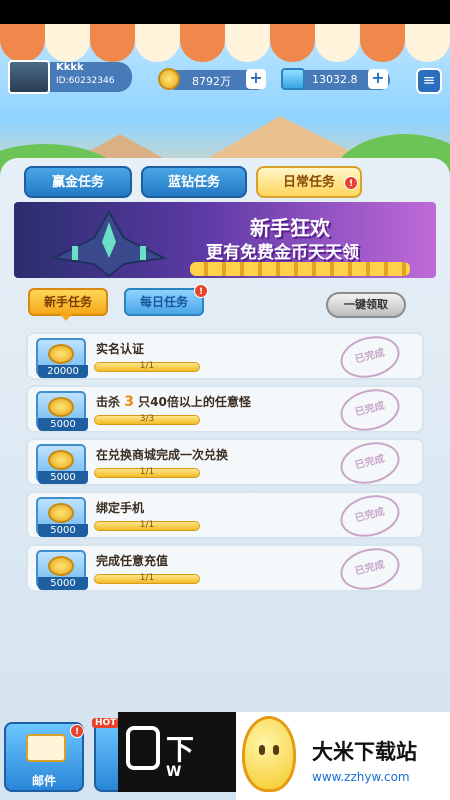  What do you see at coordinates (78, 182) in the screenshot?
I see `tab-gold-tasks: 赢金任务` at bounding box center [78, 182].